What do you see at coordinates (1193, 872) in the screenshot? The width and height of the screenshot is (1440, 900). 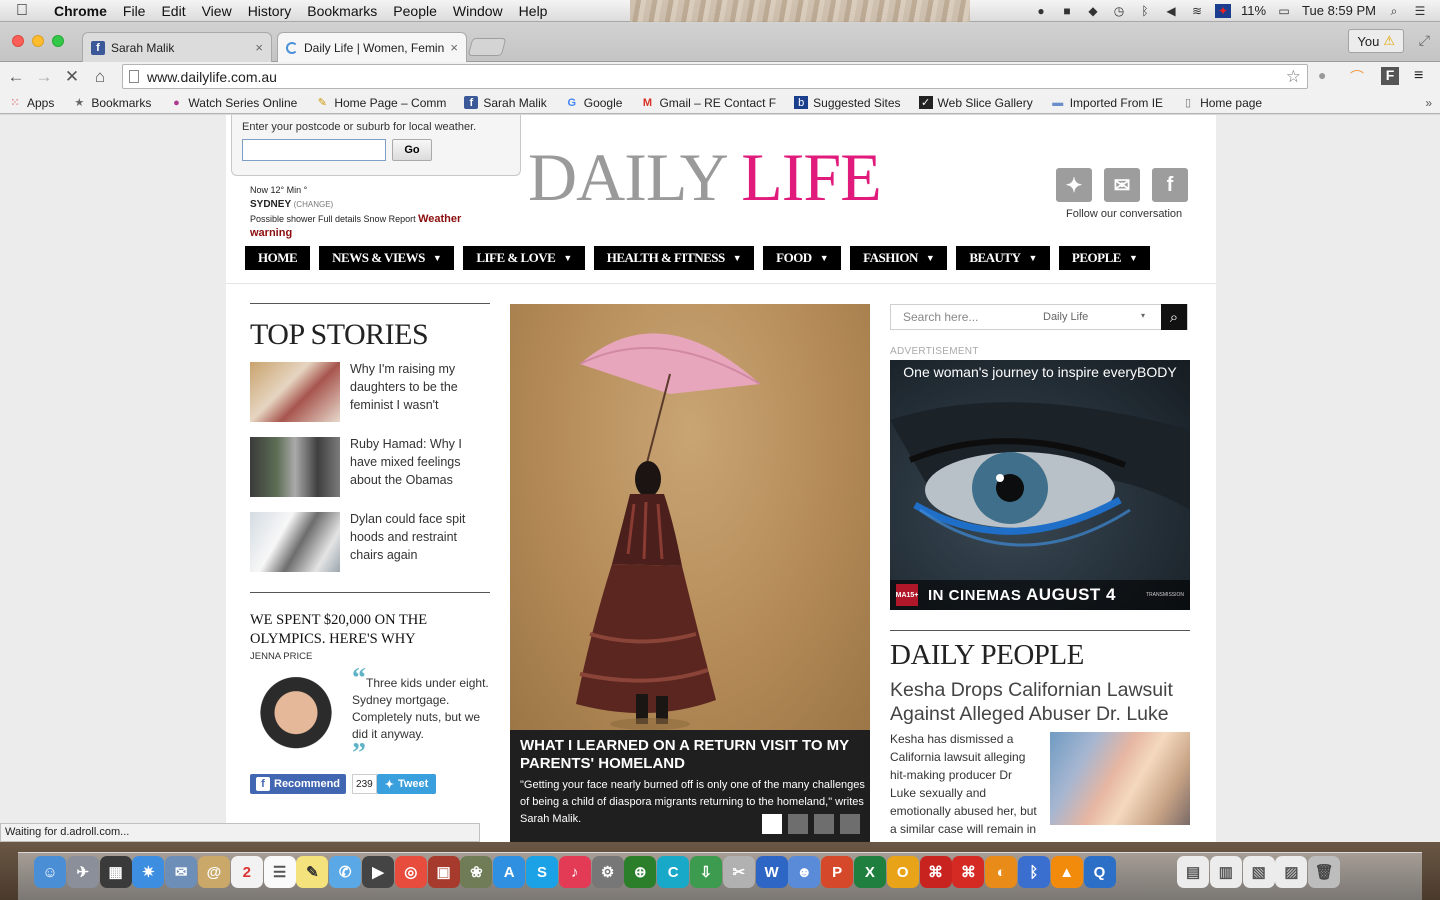 I see `downloads-stack-icon: ▤` at bounding box center [1193, 872].